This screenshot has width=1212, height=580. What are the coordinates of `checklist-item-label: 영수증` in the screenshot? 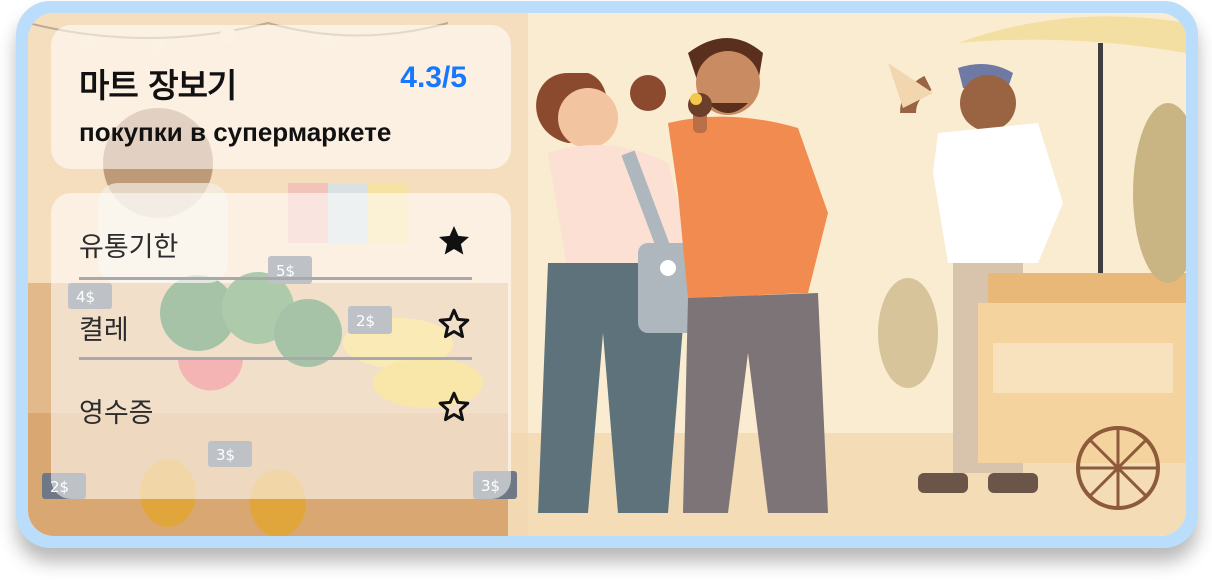 It's located at (116, 413).